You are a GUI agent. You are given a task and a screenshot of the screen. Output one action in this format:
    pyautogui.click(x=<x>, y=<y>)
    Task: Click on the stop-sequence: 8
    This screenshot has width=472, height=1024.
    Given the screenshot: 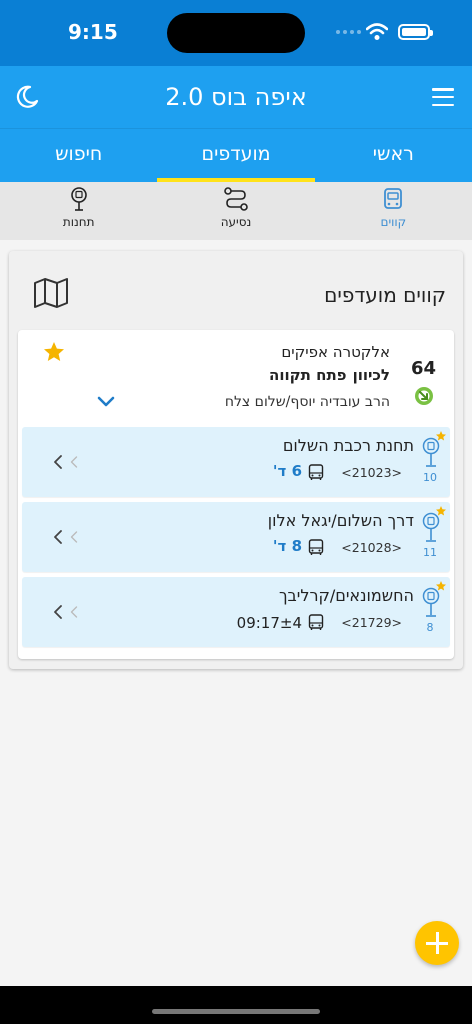 What is the action you would take?
    pyautogui.click(x=430, y=627)
    